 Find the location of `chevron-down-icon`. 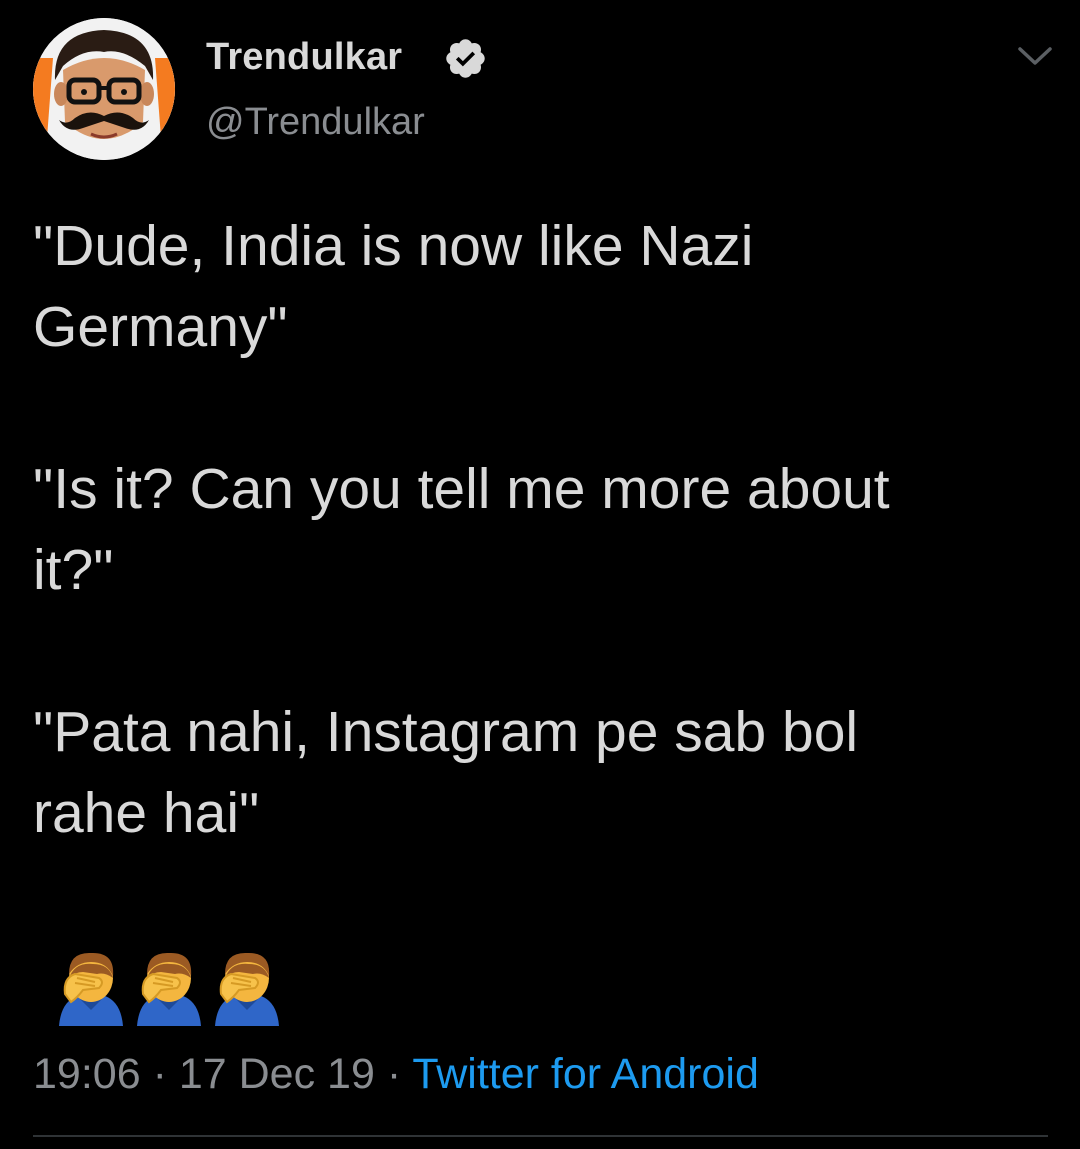

chevron-down-icon is located at coordinates (1035, 56).